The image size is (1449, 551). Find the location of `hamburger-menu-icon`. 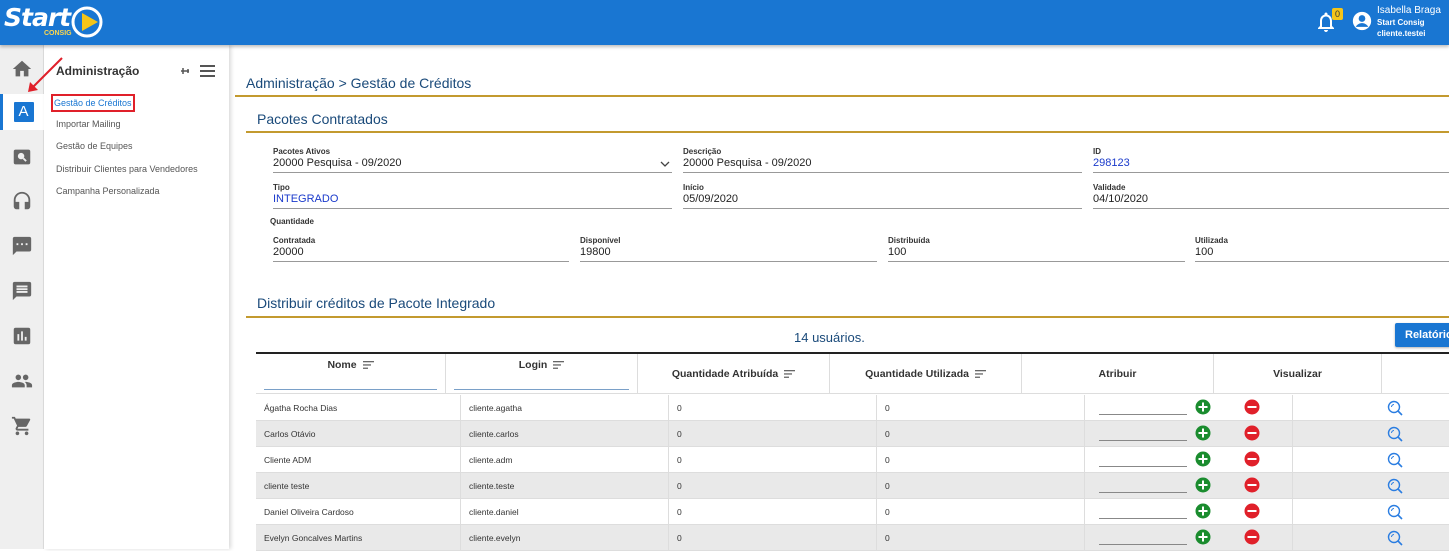

hamburger-menu-icon is located at coordinates (207, 71).